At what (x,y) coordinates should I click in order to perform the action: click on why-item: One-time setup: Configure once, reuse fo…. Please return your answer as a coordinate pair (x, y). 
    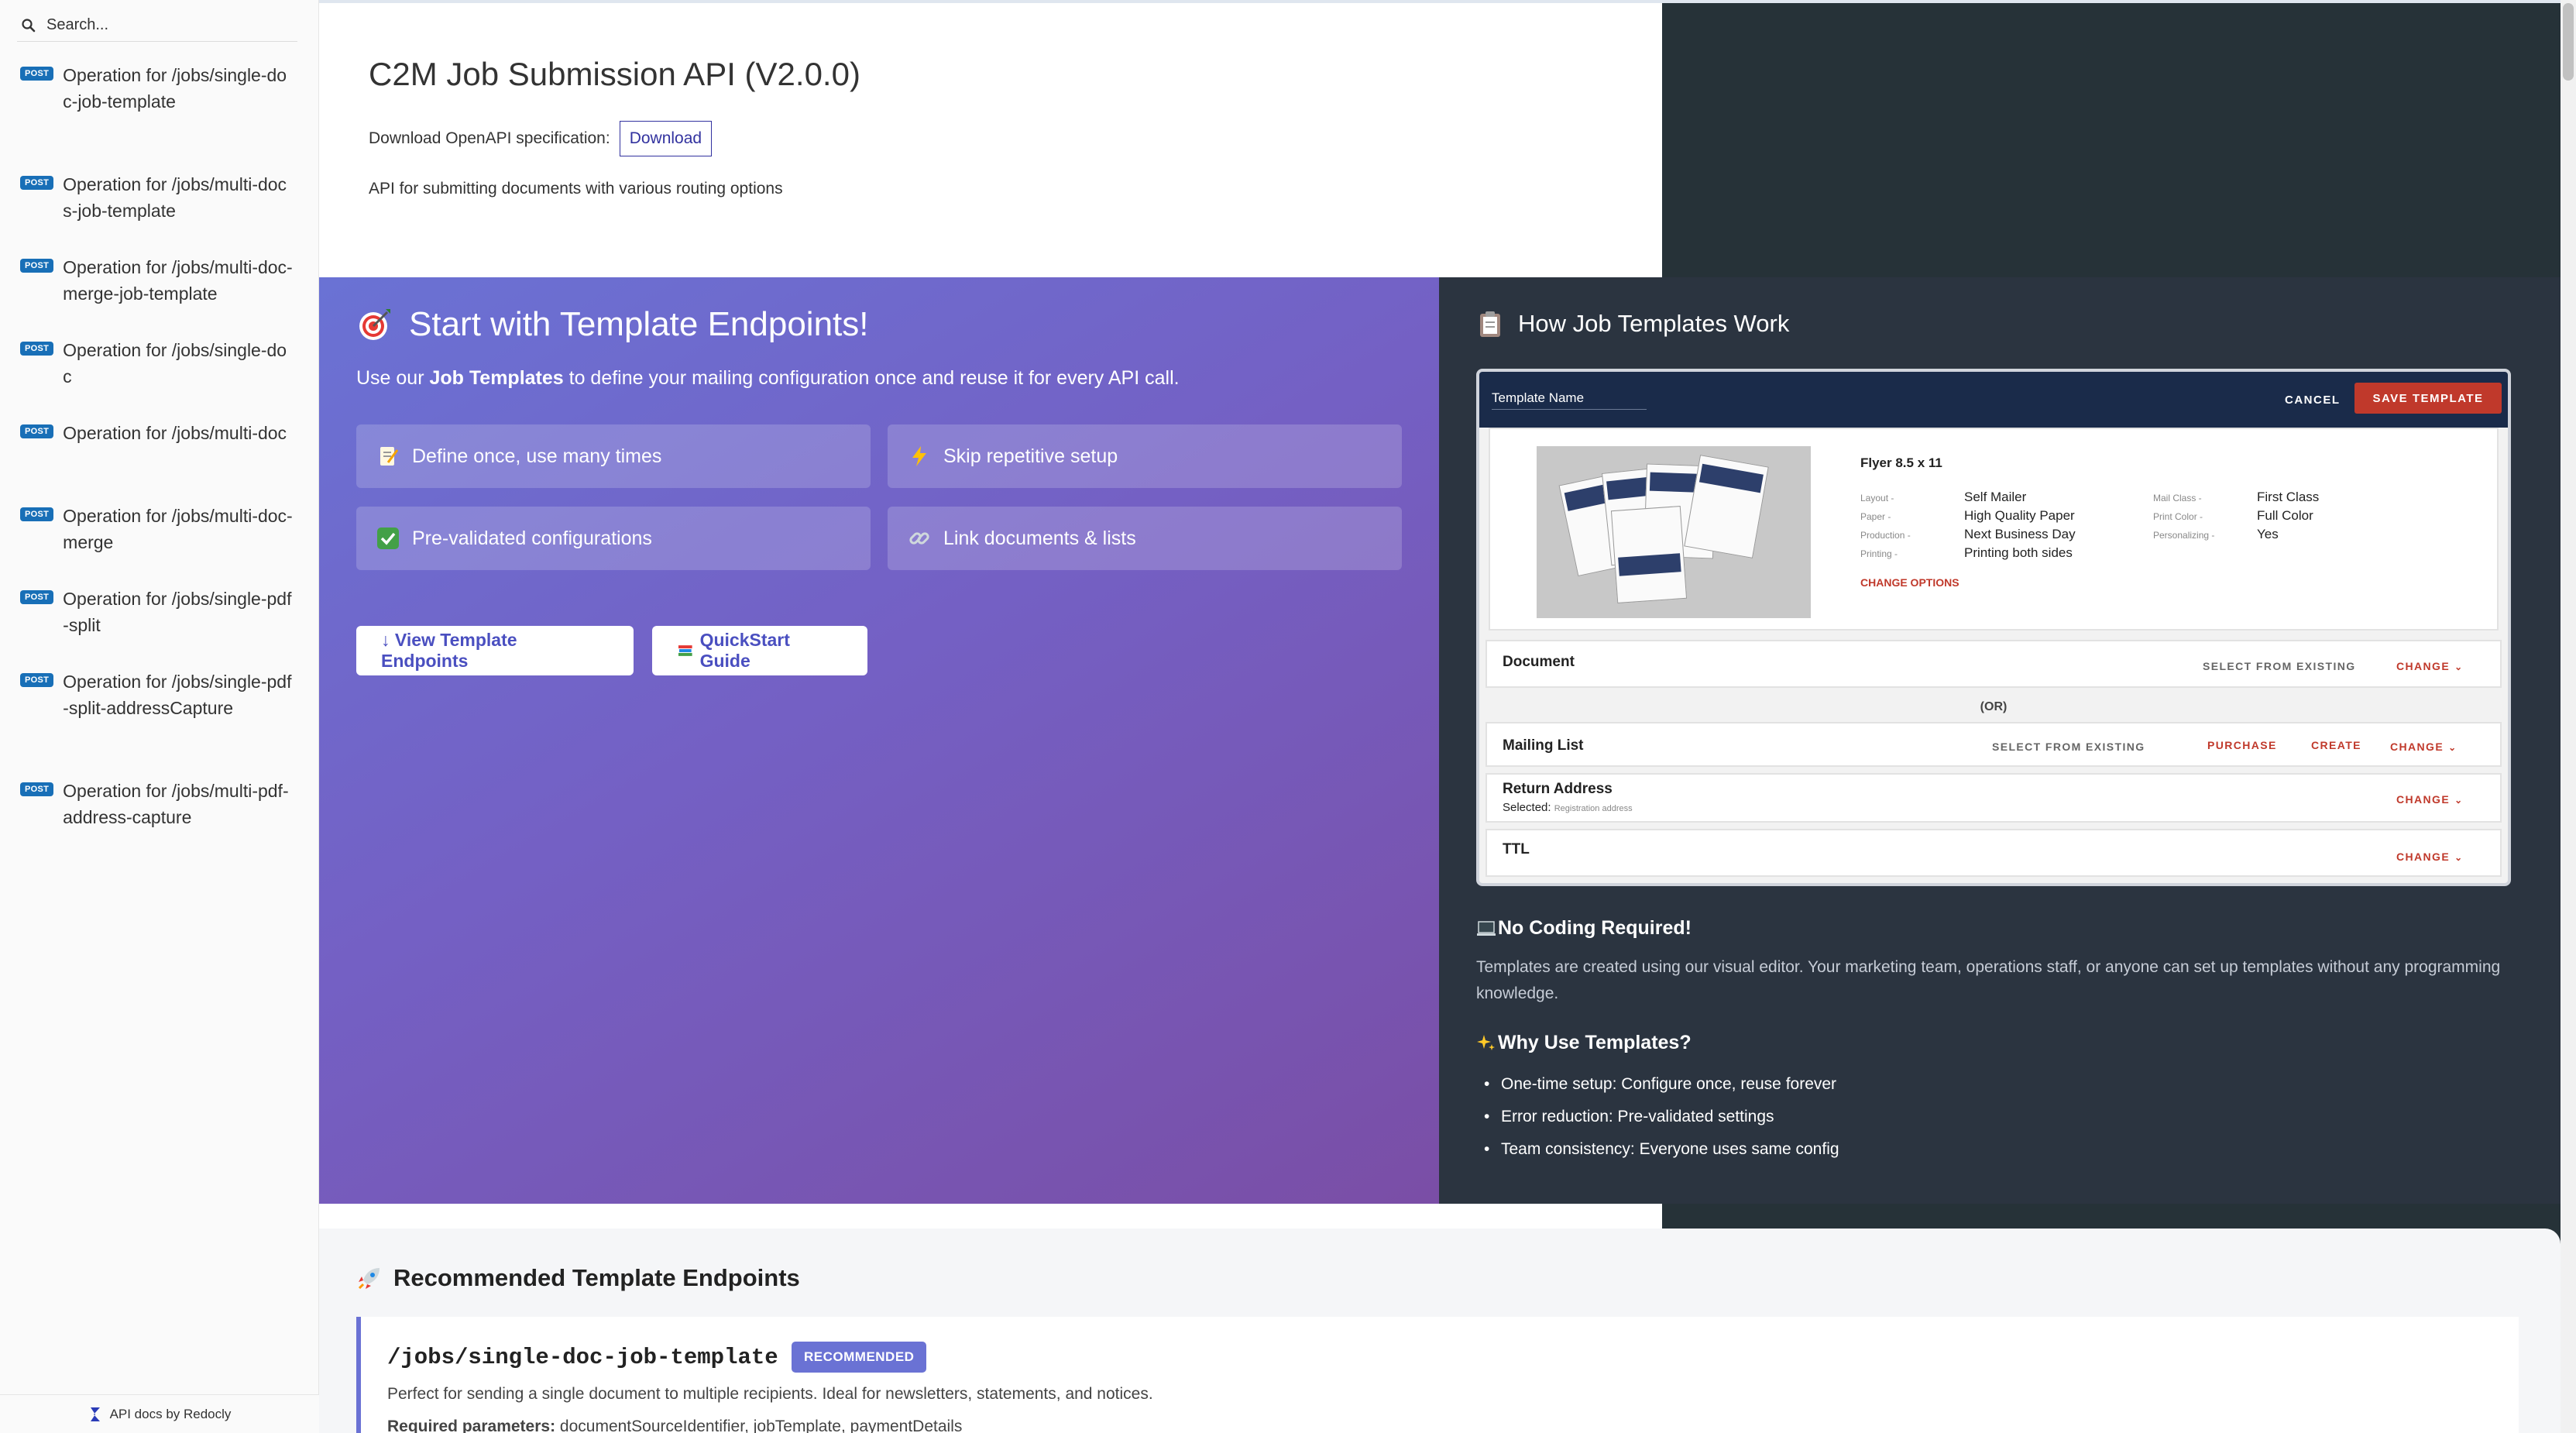
    Looking at the image, I should click on (1660, 1084).